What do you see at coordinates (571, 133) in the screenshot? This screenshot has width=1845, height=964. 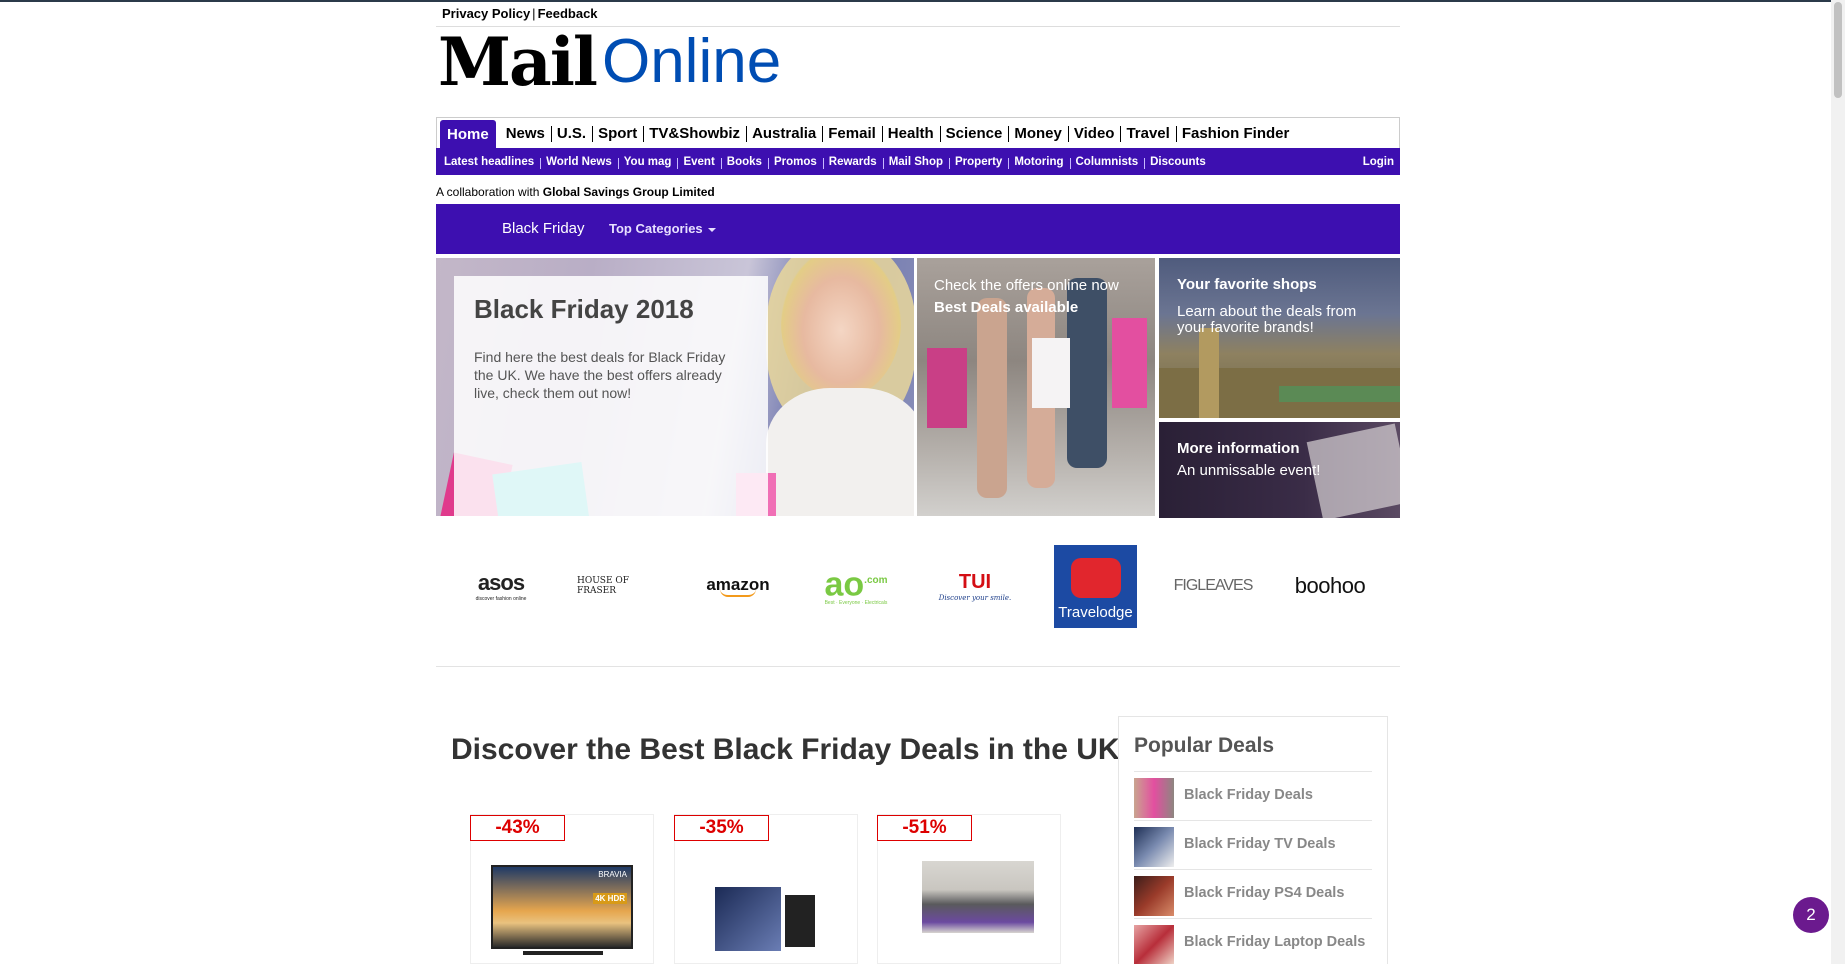 I see `nav-us: U.S.` at bounding box center [571, 133].